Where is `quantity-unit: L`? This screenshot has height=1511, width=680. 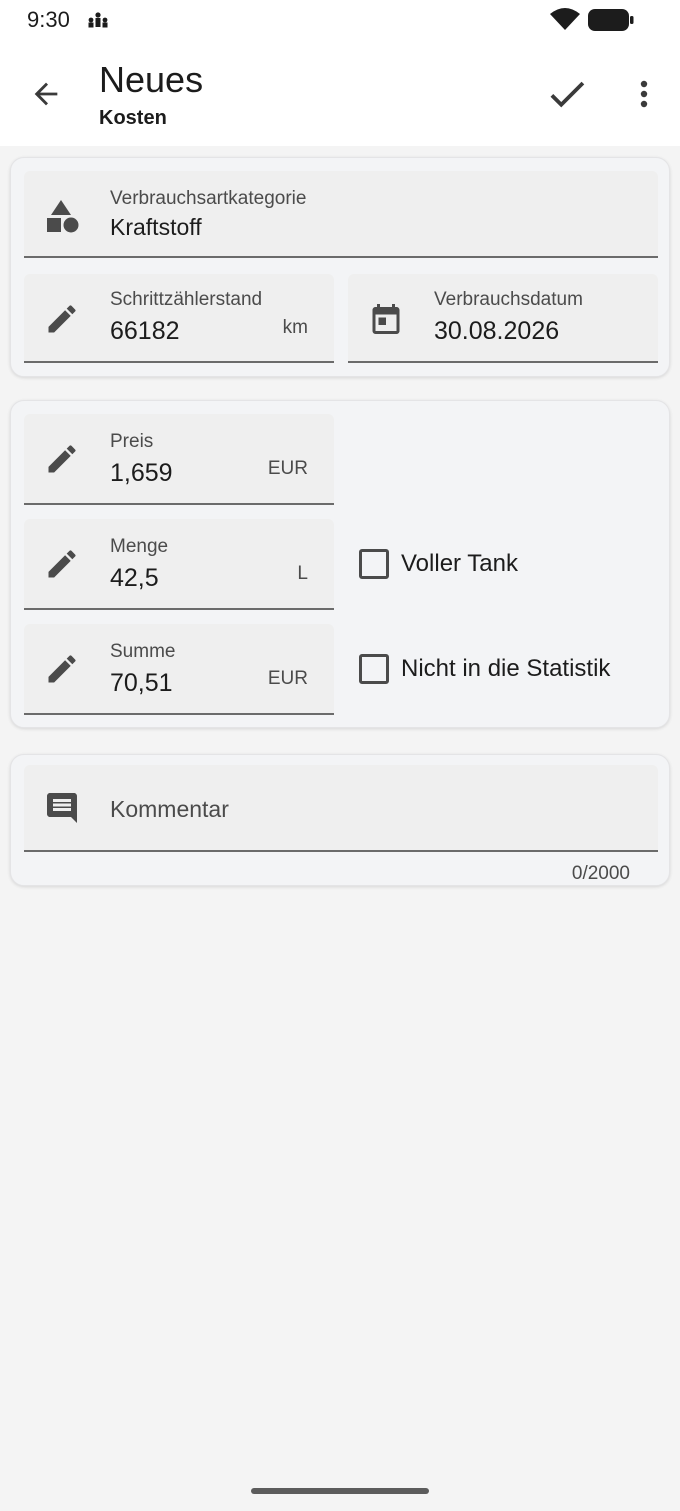 quantity-unit: L is located at coordinates (302, 573).